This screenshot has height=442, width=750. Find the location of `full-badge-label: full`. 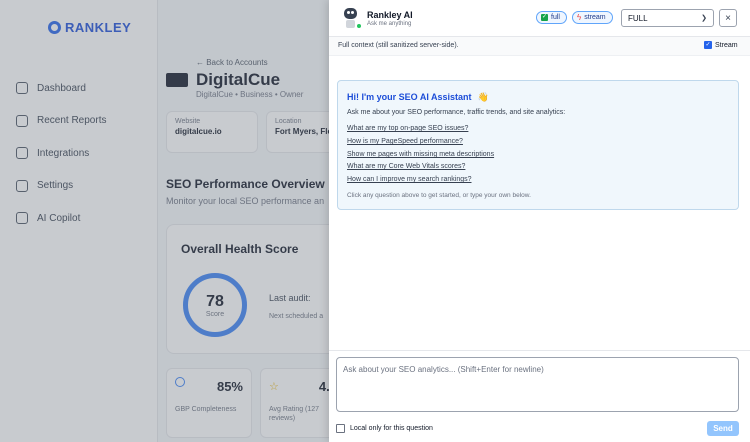

full-badge-label: full is located at coordinates (555, 17).